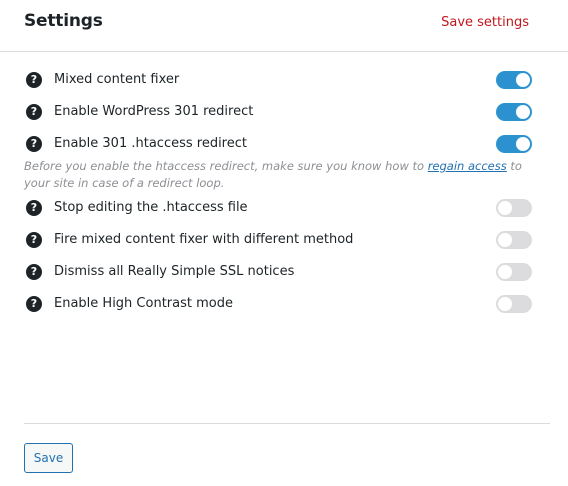 This screenshot has height=486, width=568. Describe the element at coordinates (63, 21) in the screenshot. I see `page-title: Settings` at that location.